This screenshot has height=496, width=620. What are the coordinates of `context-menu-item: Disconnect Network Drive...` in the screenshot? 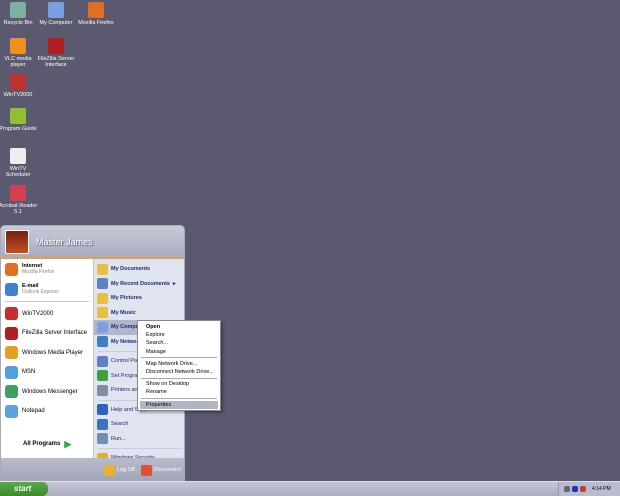 It's located at (179, 372).